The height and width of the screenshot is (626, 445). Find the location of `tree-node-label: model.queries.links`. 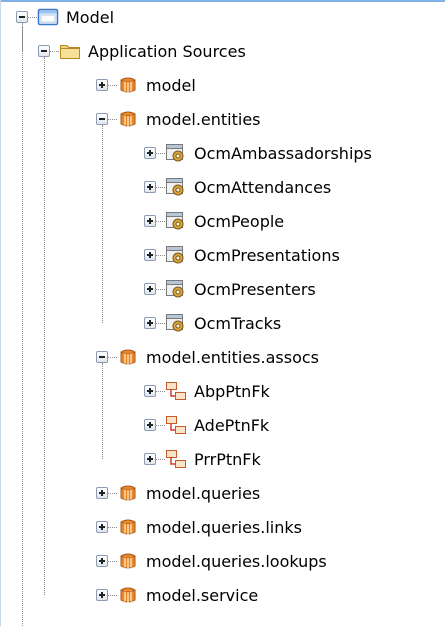

tree-node-label: model.queries.links is located at coordinates (224, 528).